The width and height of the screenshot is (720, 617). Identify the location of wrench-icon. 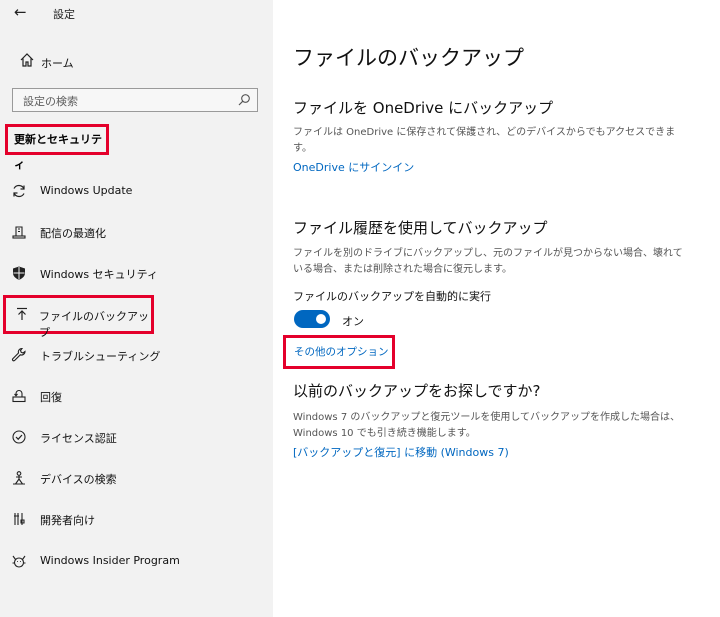
(18, 354).